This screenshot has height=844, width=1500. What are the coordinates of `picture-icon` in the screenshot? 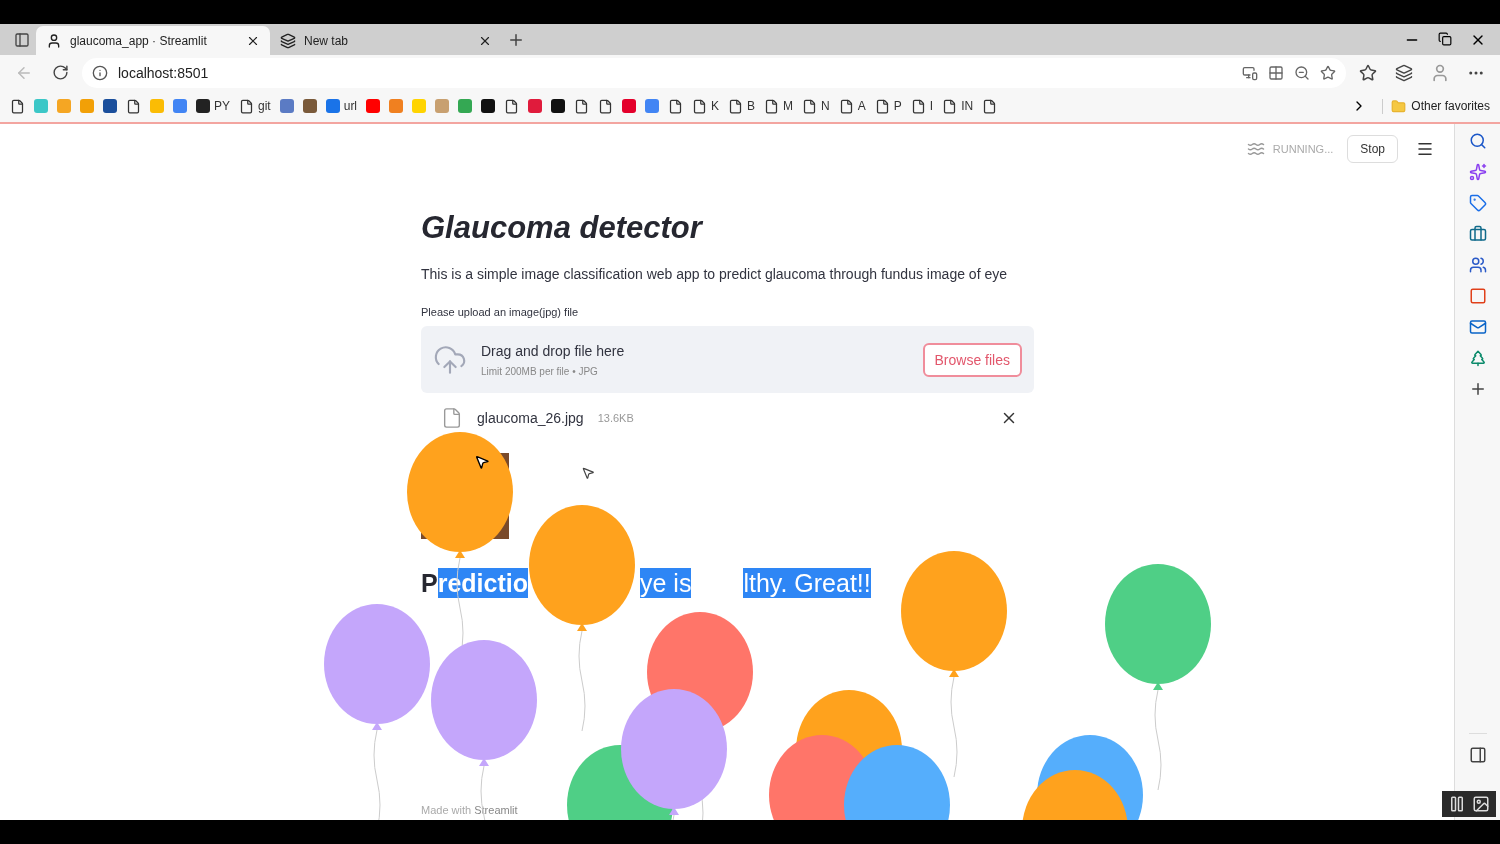 It's located at (1481, 804).